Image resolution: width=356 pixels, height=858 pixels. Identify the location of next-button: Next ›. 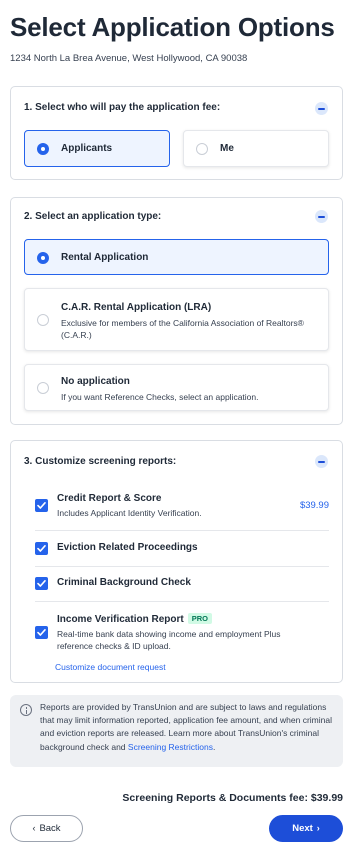
(306, 828).